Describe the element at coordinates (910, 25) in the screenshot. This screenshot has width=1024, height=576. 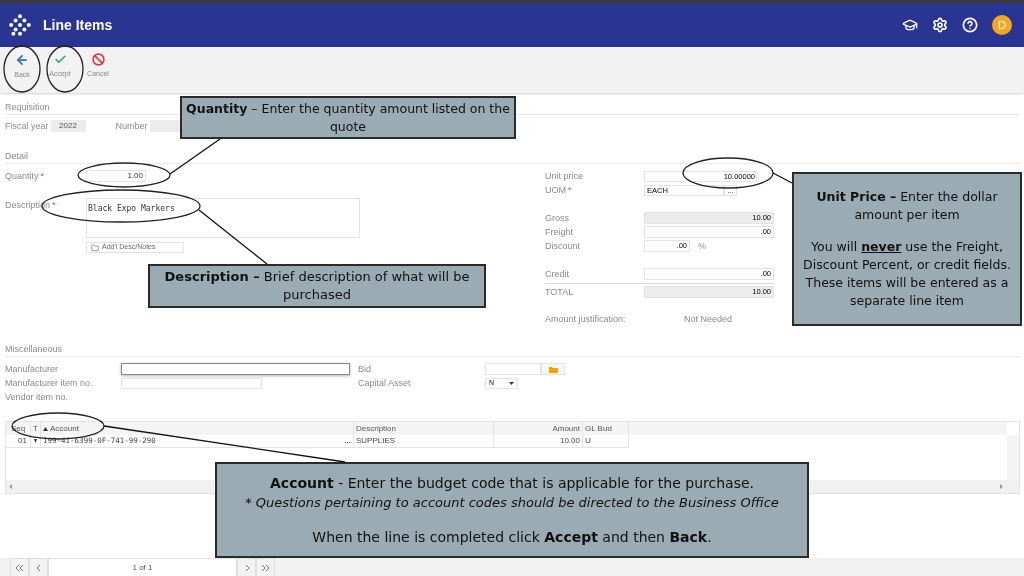
I see `graduation-cap-icon` at that location.